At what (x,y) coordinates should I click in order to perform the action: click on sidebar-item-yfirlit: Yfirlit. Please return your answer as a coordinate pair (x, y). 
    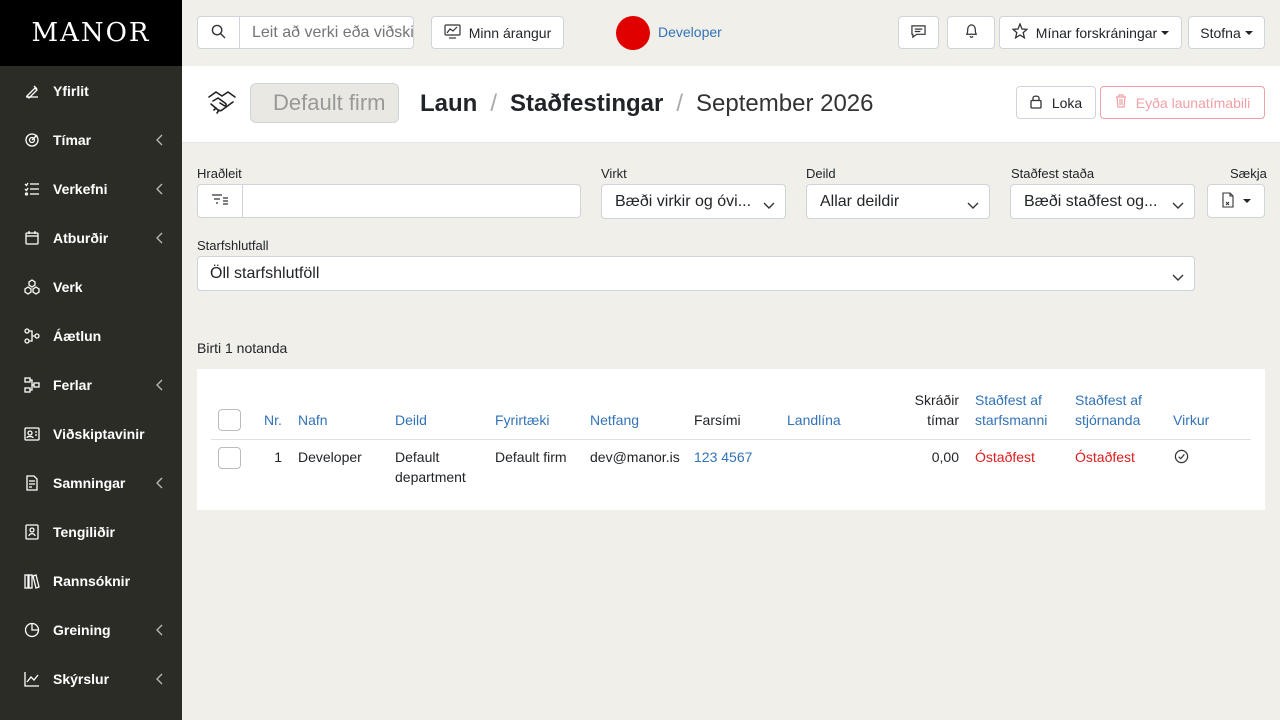
    Looking at the image, I should click on (91, 90).